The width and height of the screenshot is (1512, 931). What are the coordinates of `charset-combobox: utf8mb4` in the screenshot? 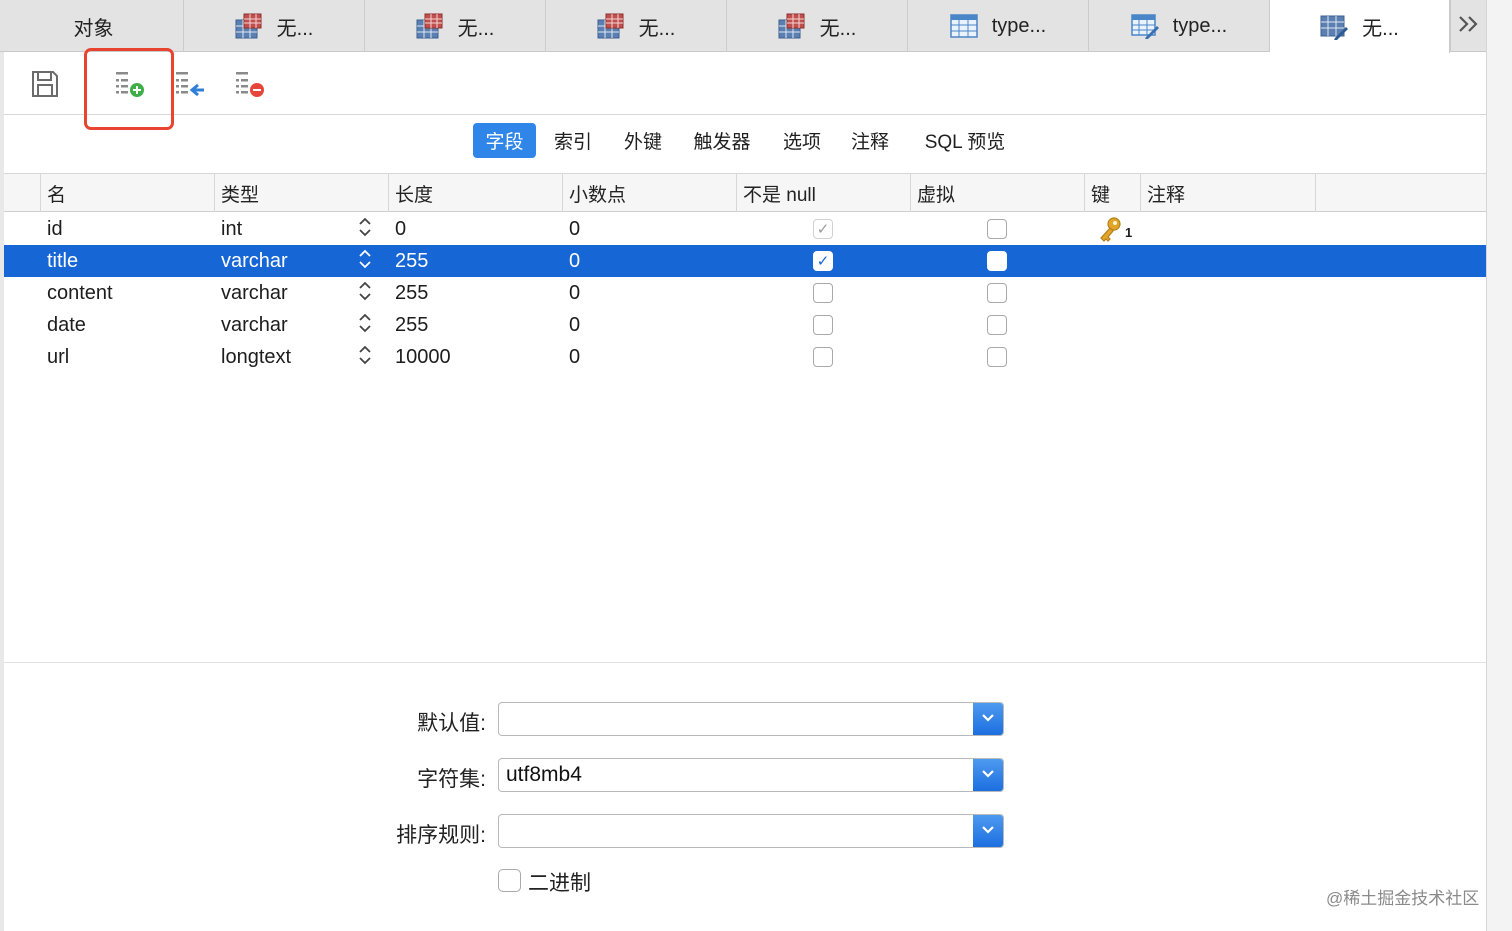 It's located at (751, 775).